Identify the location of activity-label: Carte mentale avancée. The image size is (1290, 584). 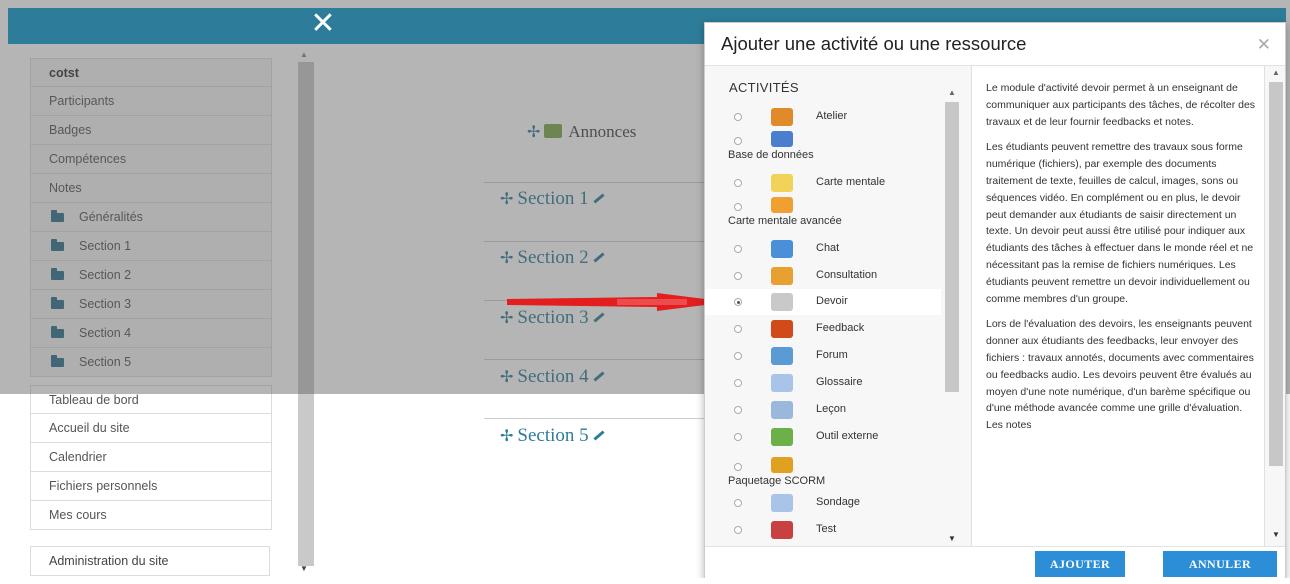
(785, 221).